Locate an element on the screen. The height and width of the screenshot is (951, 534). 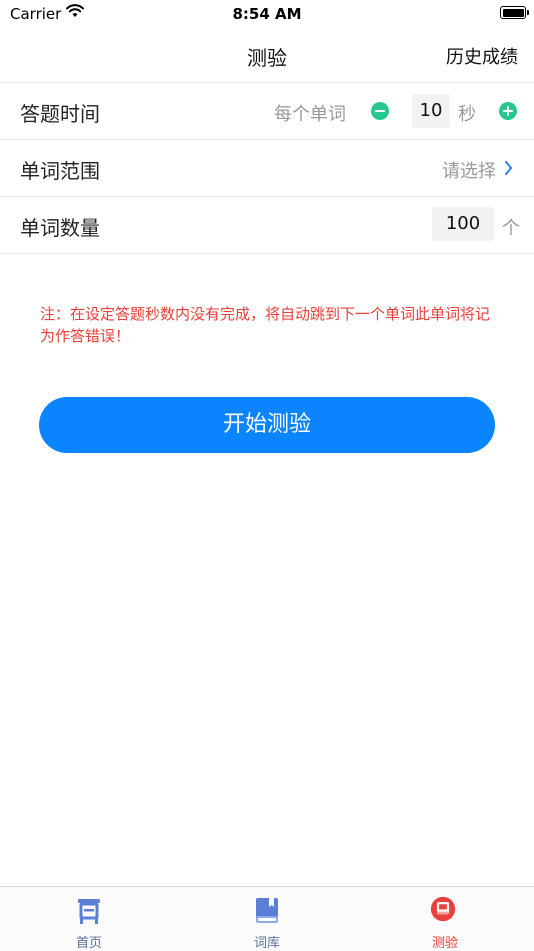
word-count-unit-label: 个 is located at coordinates (511, 228).